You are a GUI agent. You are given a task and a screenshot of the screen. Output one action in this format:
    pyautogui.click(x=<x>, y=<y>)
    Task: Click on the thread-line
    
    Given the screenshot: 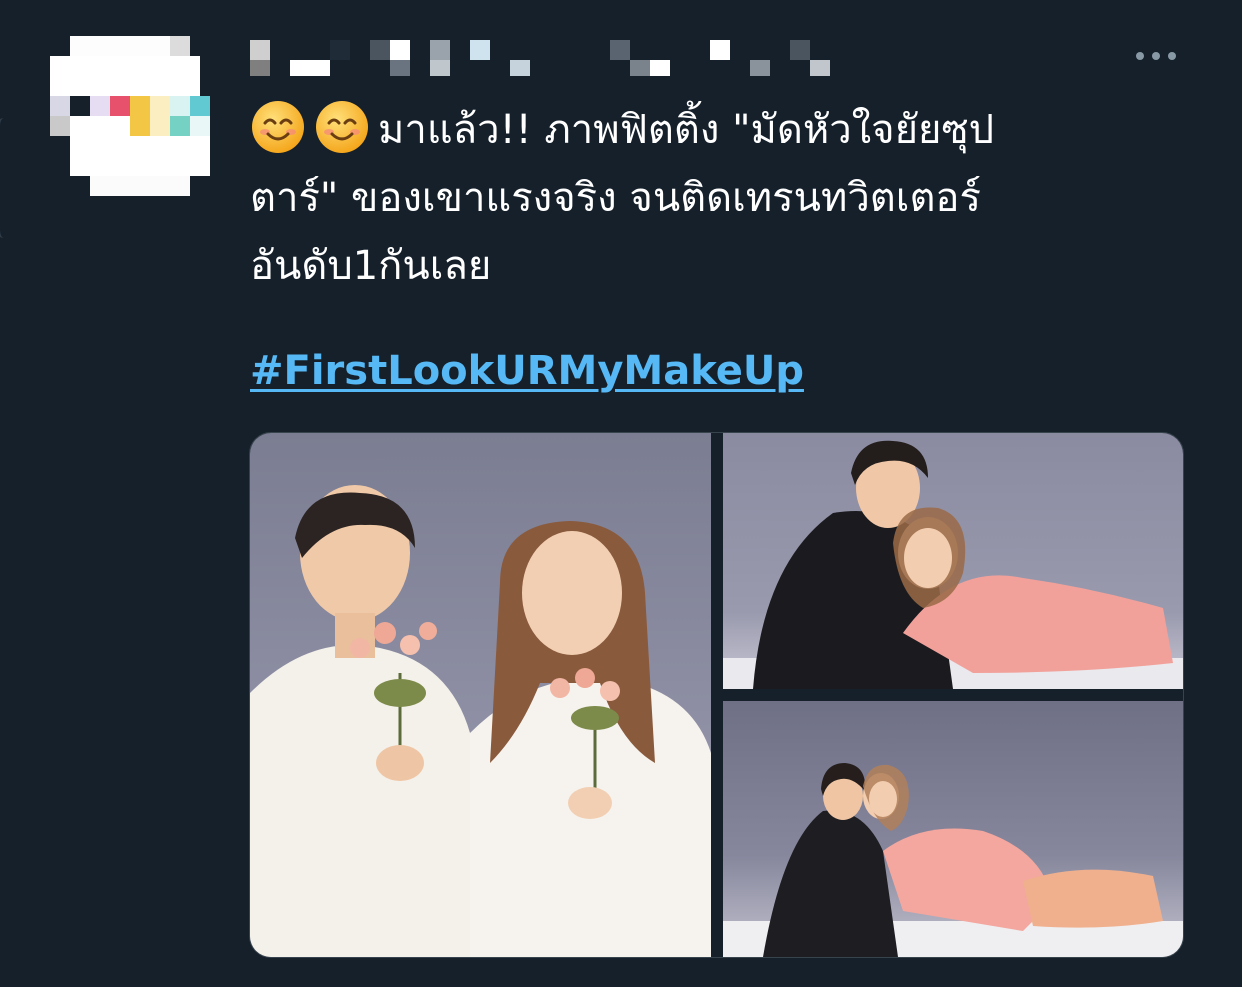 What is the action you would take?
    pyautogui.click(x=6, y=178)
    